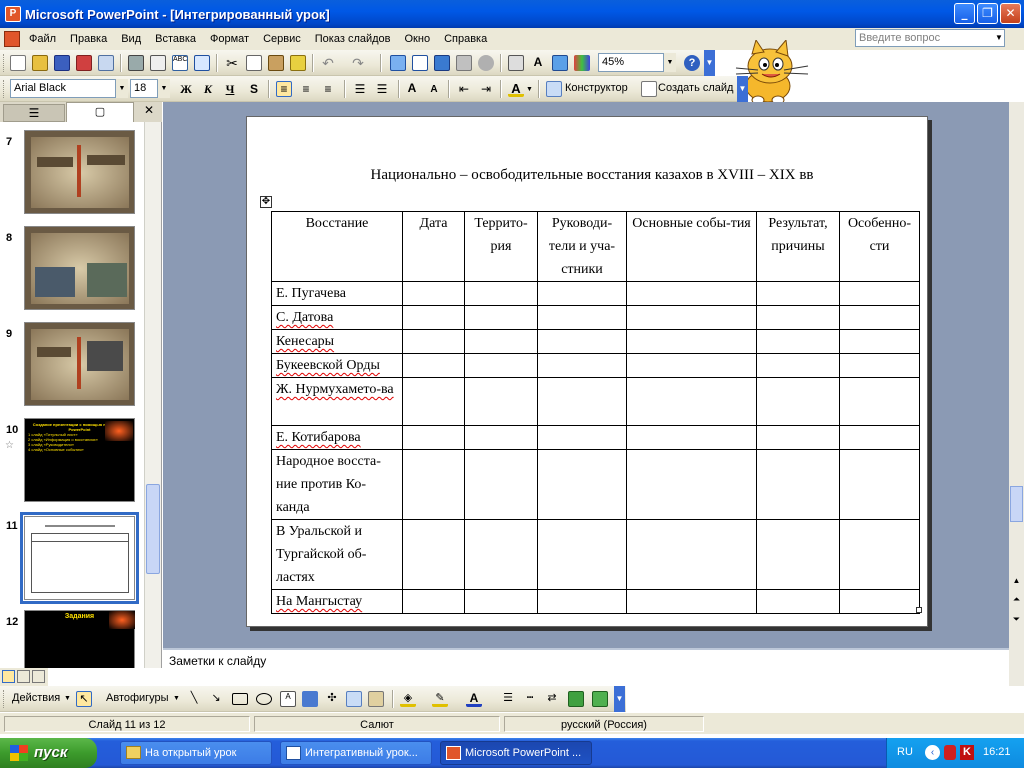  Describe the element at coordinates (382, 89) in the screenshot. I see `bullets-icon: ☰` at that location.